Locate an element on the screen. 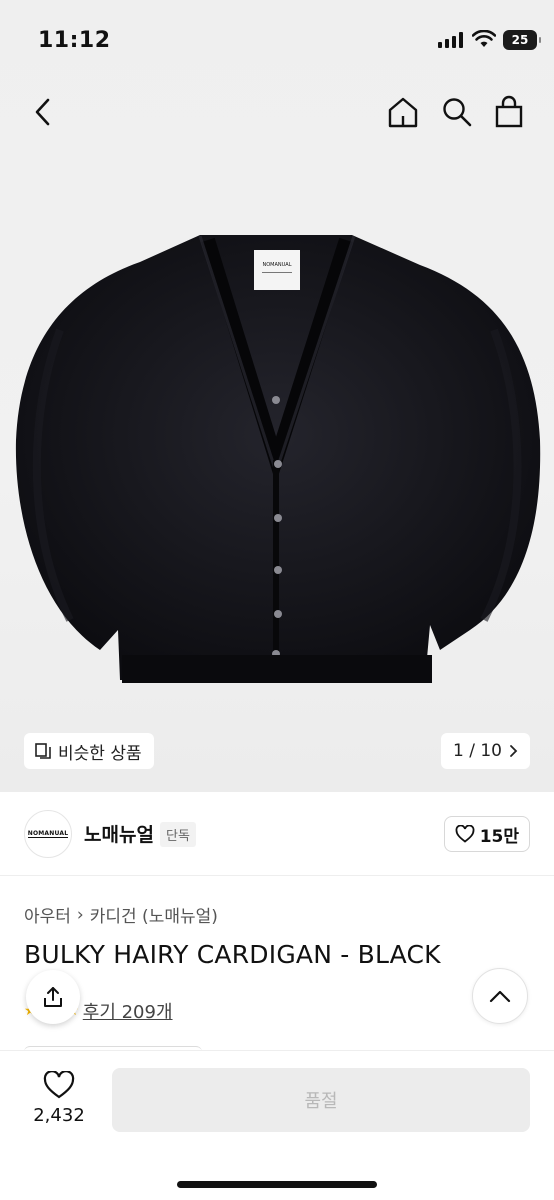 The height and width of the screenshot is (1200, 554). breadcrumb: 아우터 › 카디건 (노매뉴얼) is located at coordinates (121, 915).